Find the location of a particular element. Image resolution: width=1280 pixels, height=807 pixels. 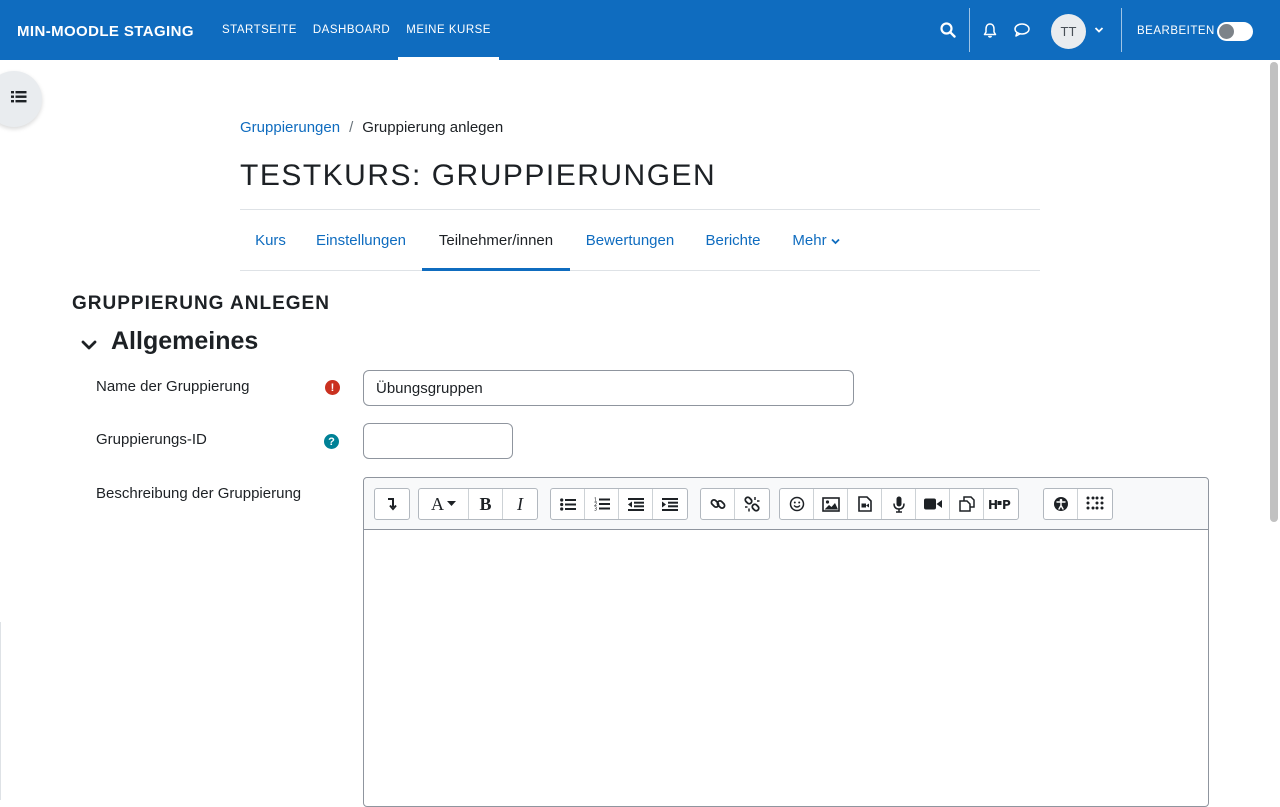

screenreader-helper-icon is located at coordinates (1095, 504).